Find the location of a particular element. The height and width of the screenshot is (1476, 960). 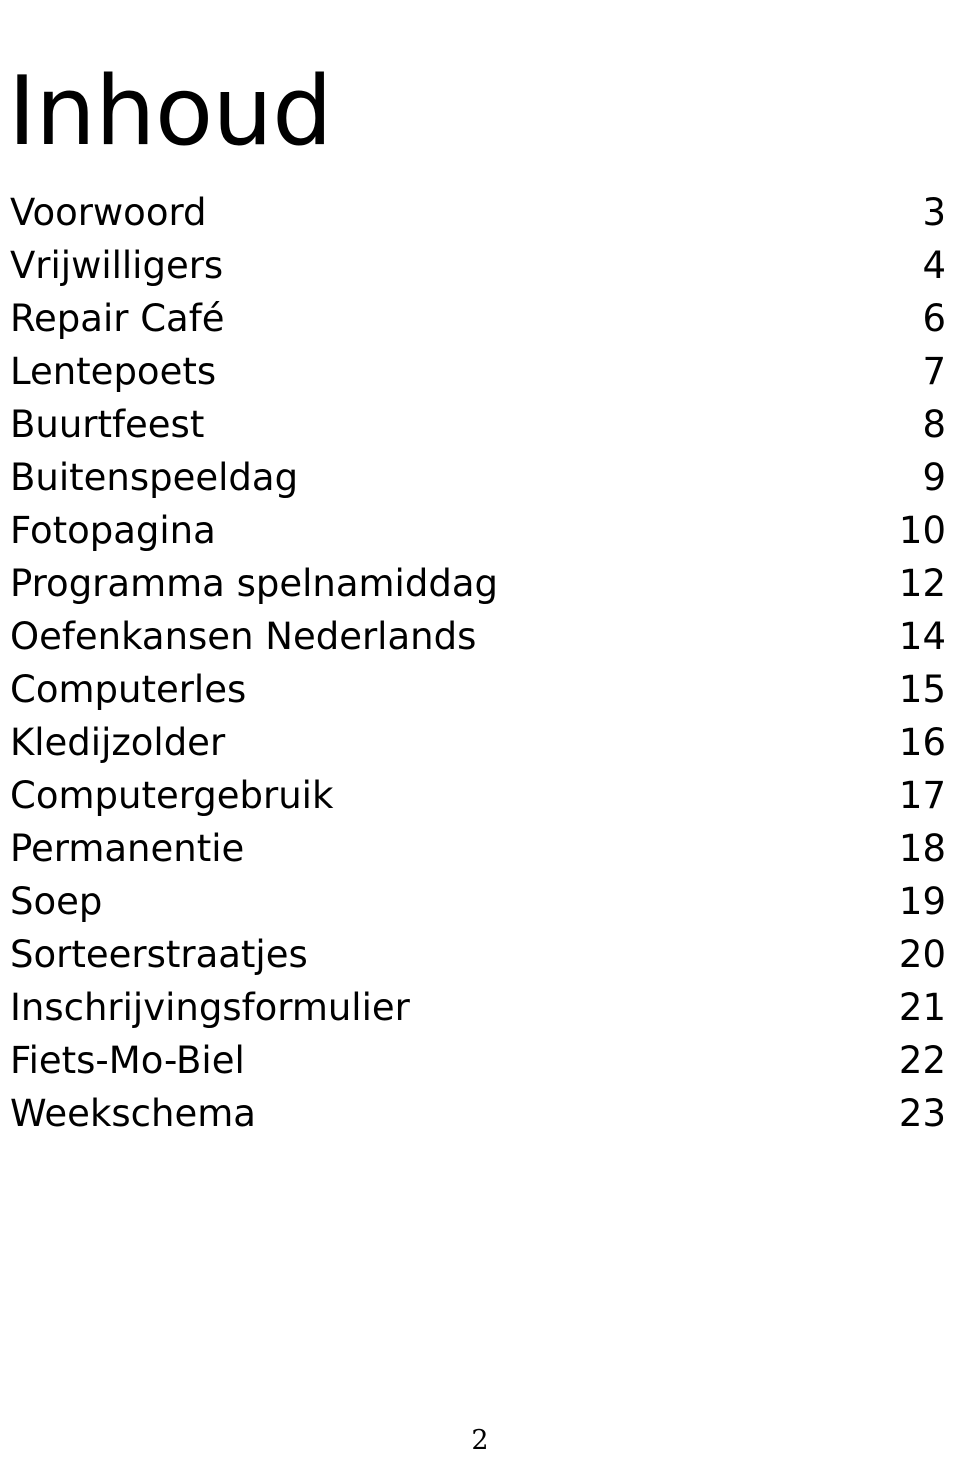

toc-entry-label: Buitenspeeldag is located at coordinates (154, 477).